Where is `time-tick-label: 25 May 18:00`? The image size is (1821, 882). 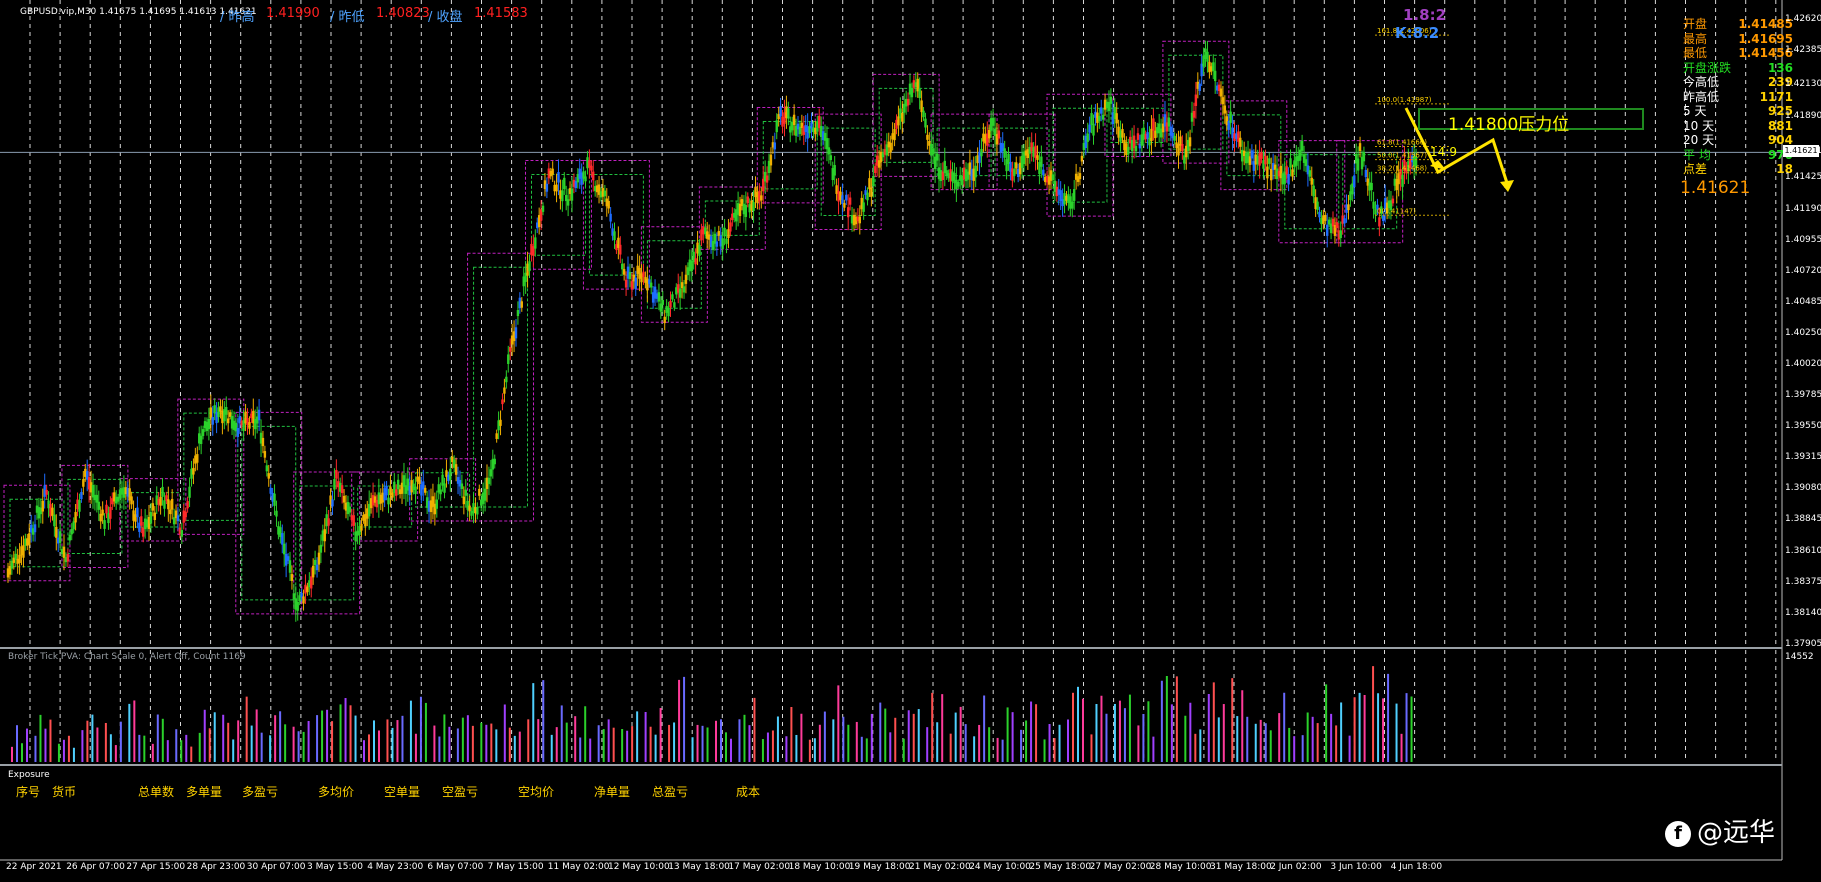
time-tick-label: 25 May 18:00 is located at coordinates (1060, 867).